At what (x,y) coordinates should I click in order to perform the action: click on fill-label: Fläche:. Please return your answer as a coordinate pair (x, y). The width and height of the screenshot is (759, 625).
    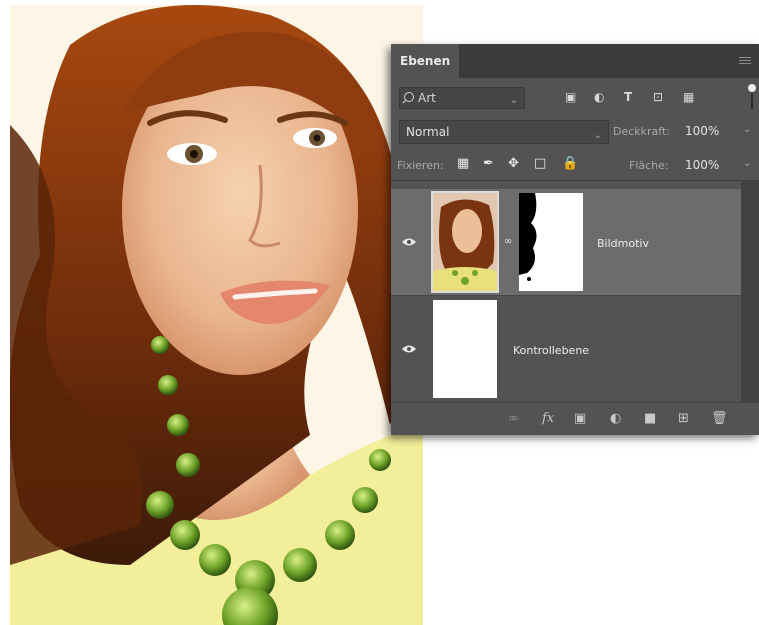
    Looking at the image, I should click on (649, 165).